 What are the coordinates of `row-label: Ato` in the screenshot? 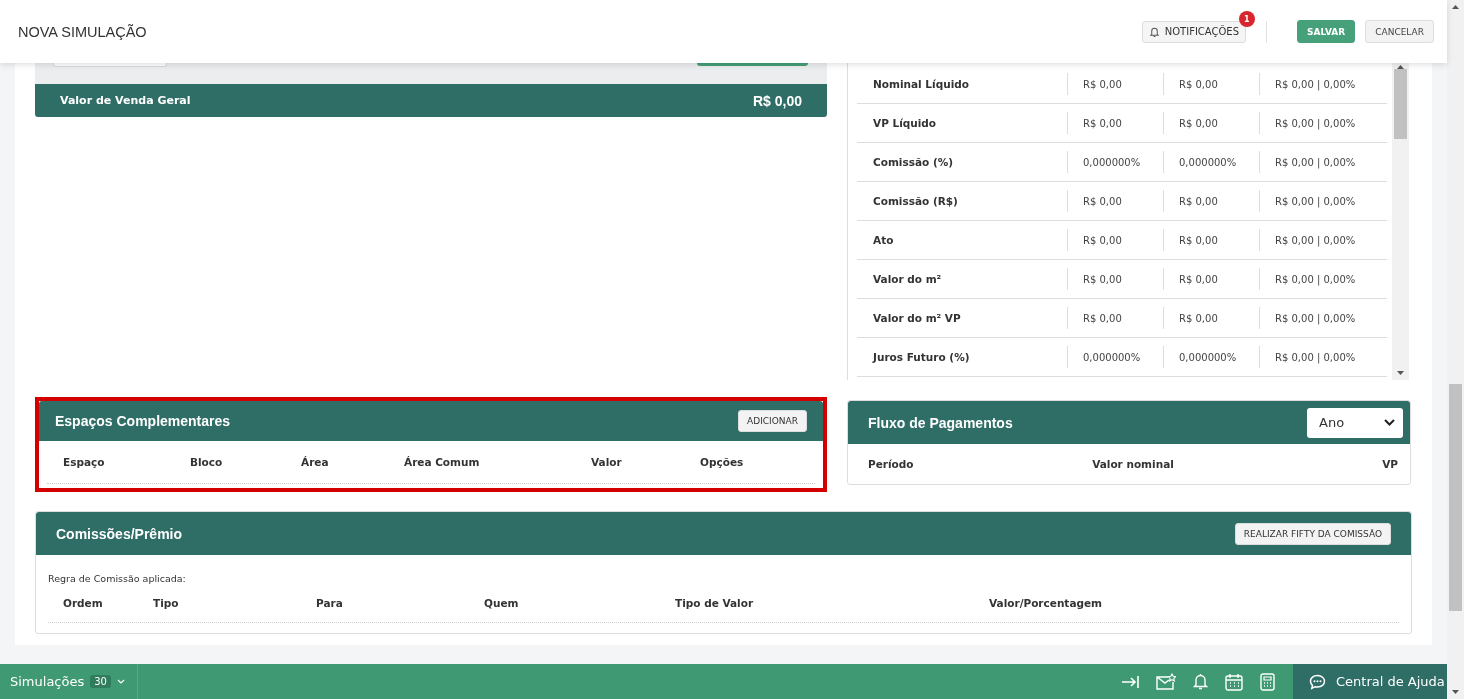 It's located at (883, 240).